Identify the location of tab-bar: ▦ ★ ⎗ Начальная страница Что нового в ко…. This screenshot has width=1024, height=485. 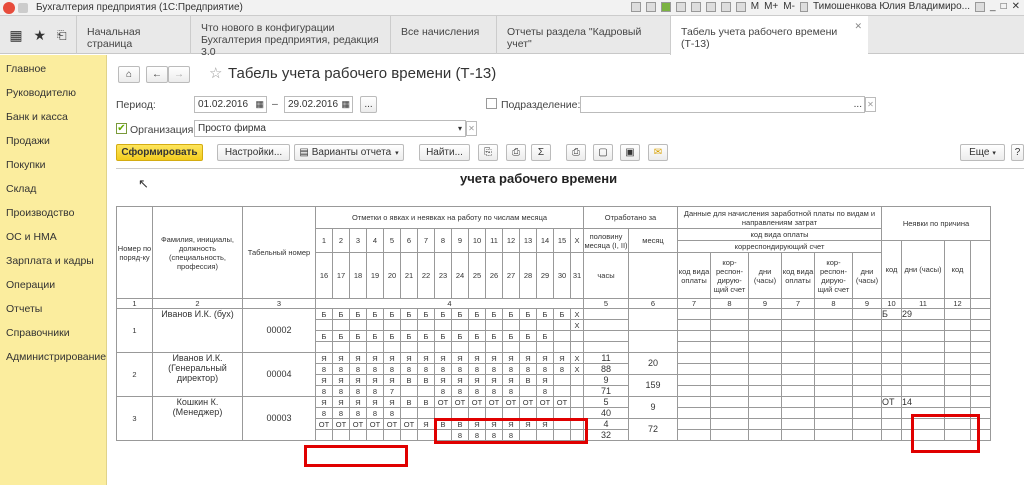
(512, 37).